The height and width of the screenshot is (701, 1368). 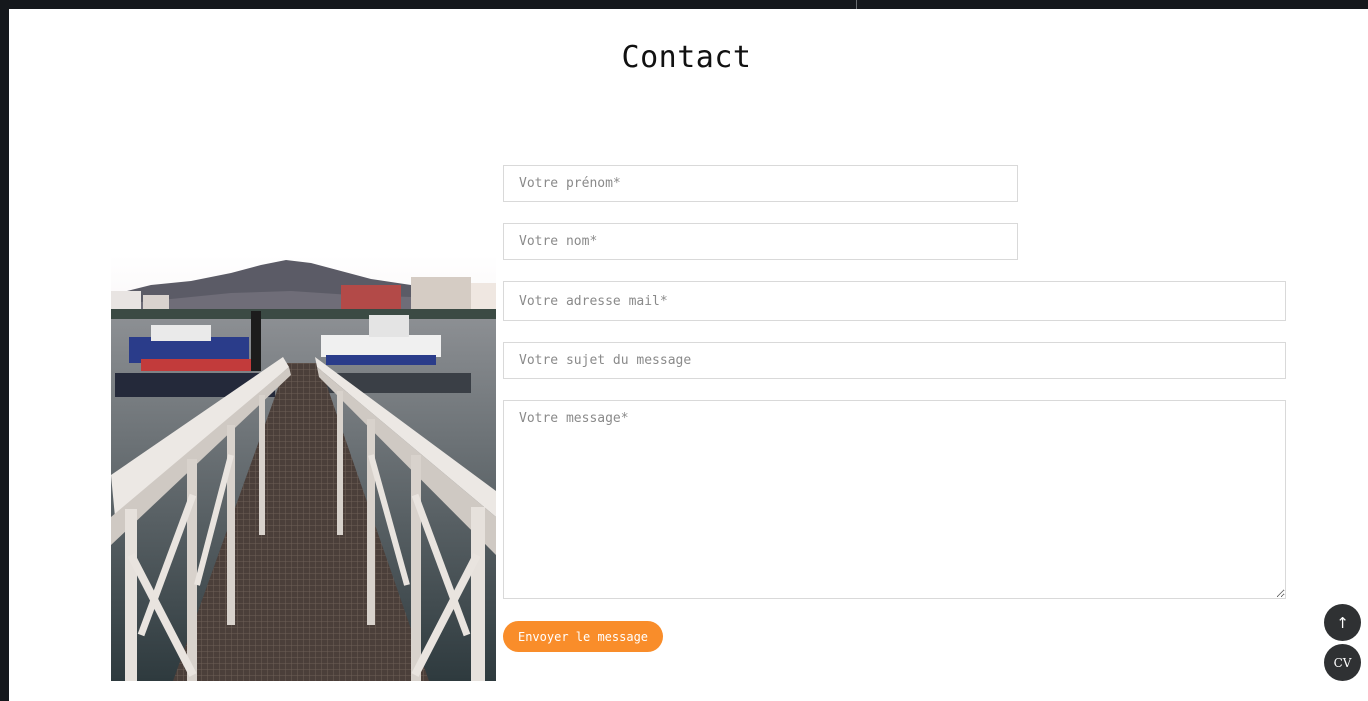 I want to click on cv-button: CV, so click(x=1342, y=662).